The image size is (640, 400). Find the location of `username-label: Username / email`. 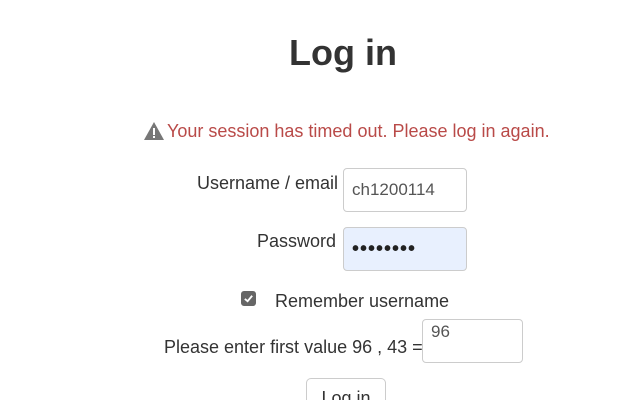

username-label: Username / email is located at coordinates (268, 183).